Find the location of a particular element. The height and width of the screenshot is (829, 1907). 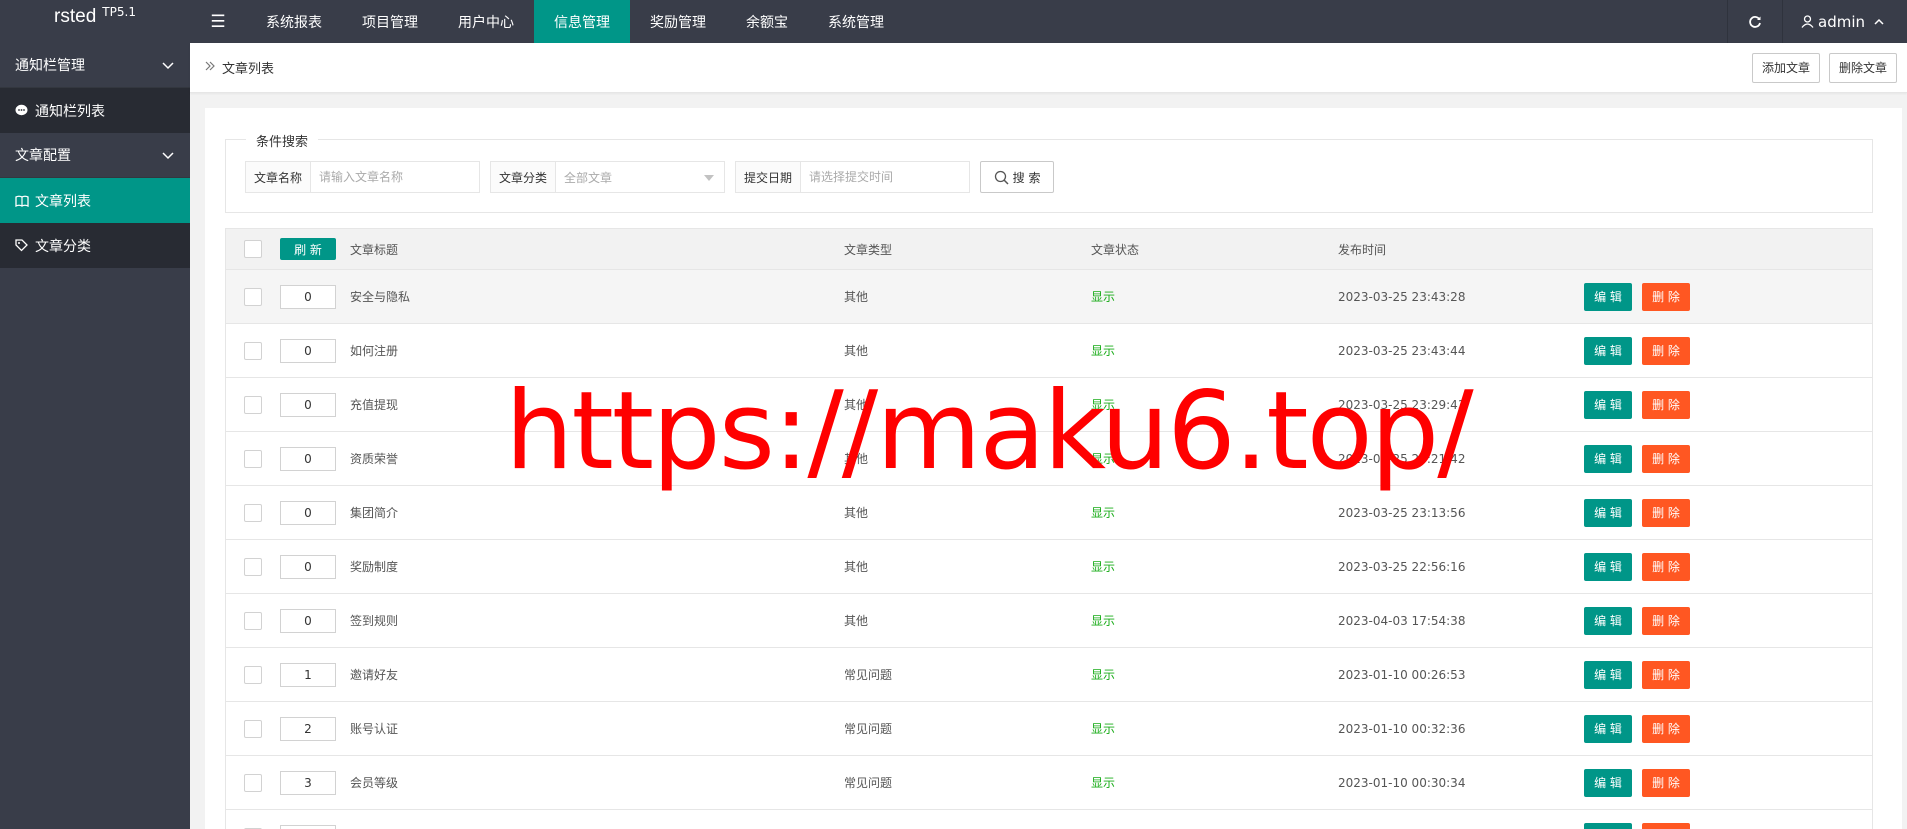

article-title: 会员等级 is located at coordinates (374, 783).